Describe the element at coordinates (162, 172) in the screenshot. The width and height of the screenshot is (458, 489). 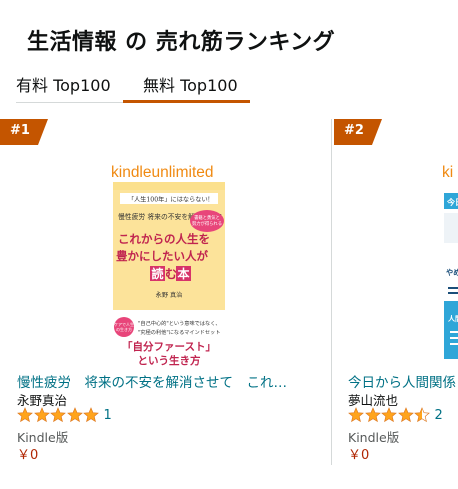
I see `cover-brand: kindleunlimited` at that location.